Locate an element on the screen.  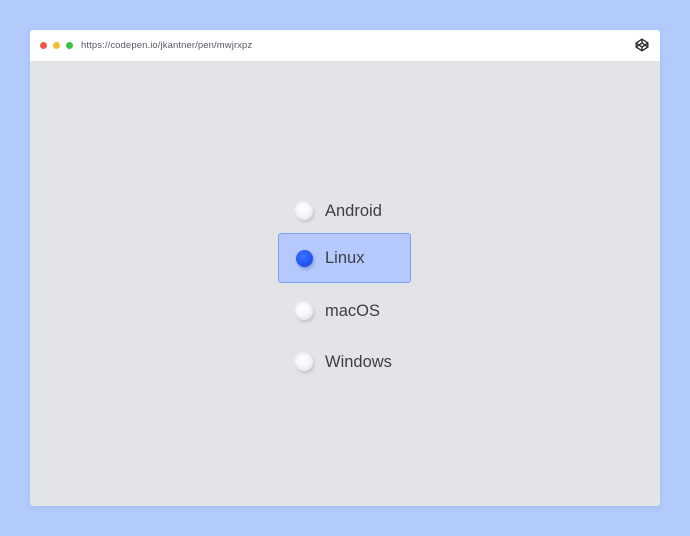
close-window-dot is located at coordinates (43, 45).